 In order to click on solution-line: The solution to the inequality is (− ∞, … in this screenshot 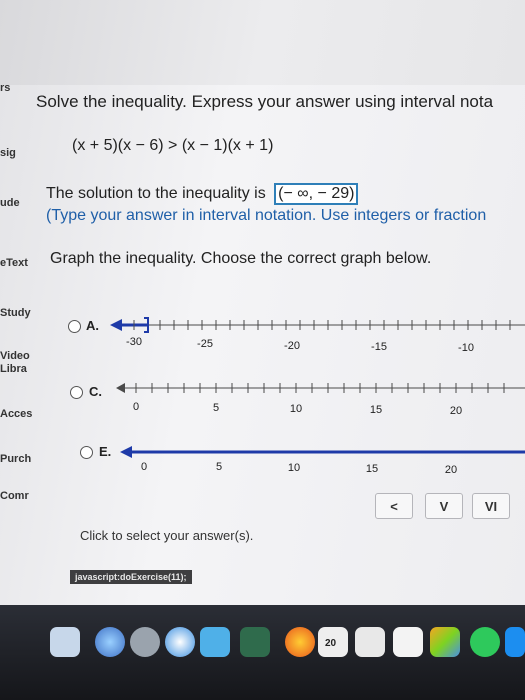, I will do `click(202, 194)`.